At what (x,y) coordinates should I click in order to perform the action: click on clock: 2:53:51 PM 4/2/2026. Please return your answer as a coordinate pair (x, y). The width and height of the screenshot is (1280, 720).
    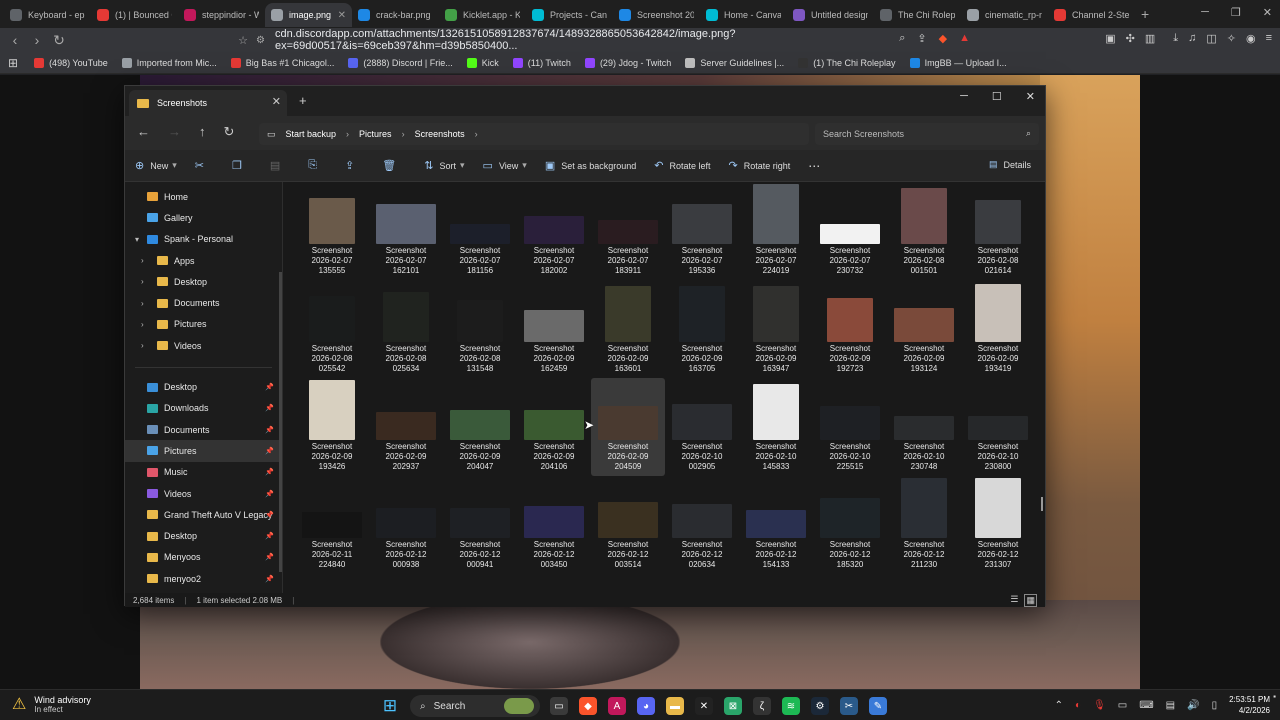
    Looking at the image, I should click on (1249, 705).